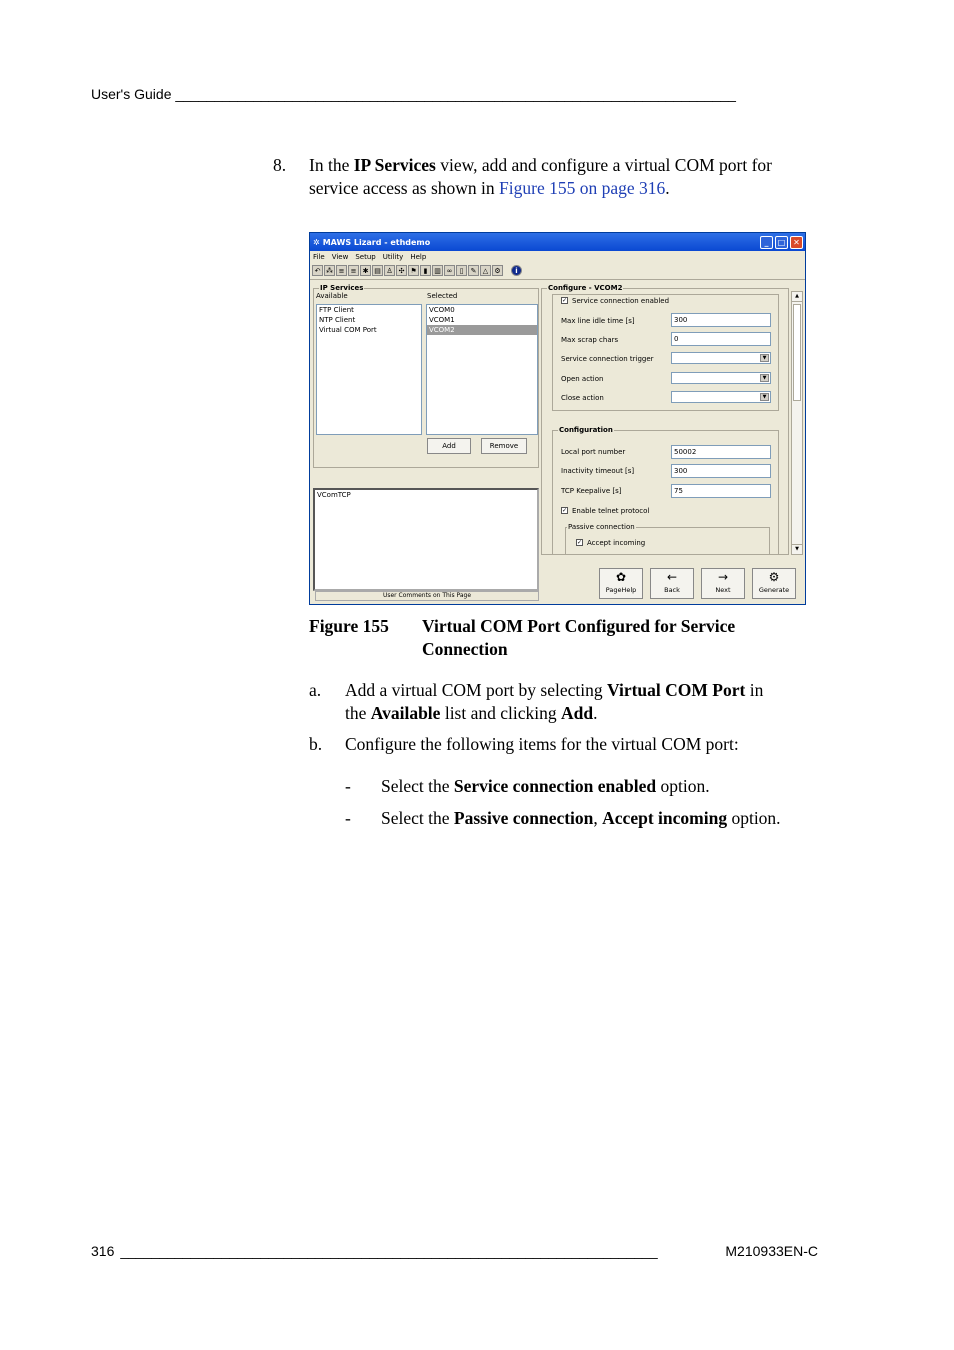  I want to click on pagehelp-label: PageHelp, so click(621, 590).